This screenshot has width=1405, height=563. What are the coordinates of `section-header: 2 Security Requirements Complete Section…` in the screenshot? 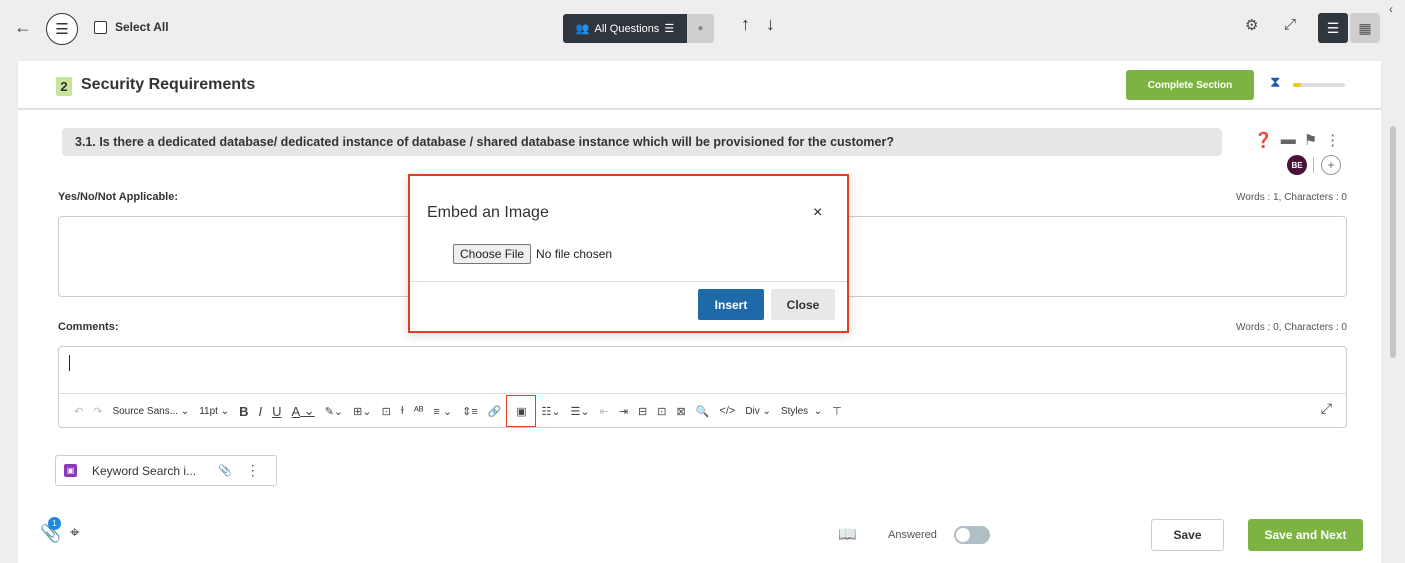 It's located at (699, 85).